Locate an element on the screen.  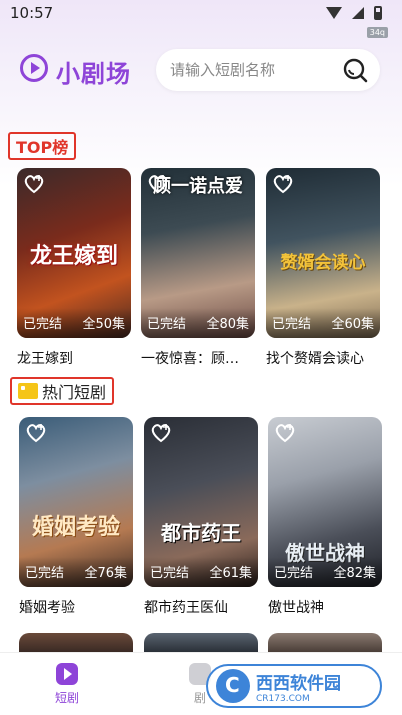
logo-play-icon is located at coordinates (34, 68).